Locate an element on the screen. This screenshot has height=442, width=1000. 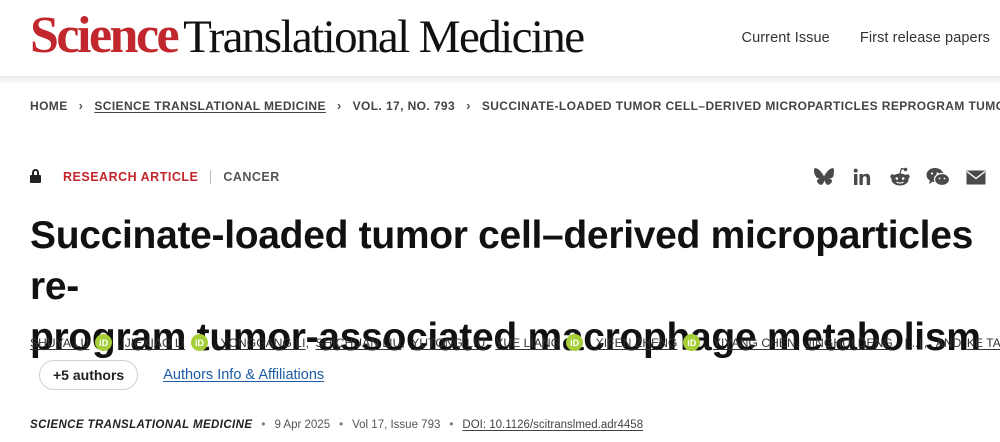
author-link: JIEXIAO LI is located at coordinates (155, 343).